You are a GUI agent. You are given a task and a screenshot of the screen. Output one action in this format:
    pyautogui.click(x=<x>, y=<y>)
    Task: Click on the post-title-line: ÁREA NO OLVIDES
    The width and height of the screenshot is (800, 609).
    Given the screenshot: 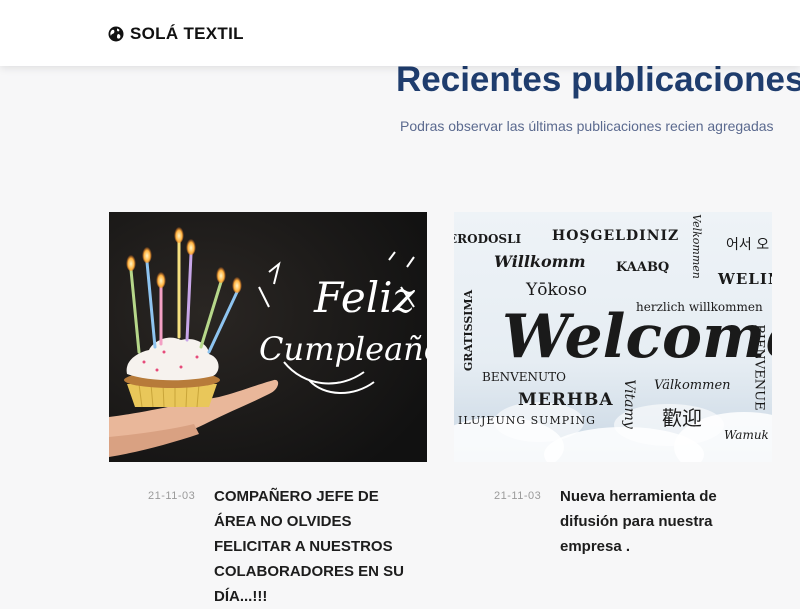 What is the action you would take?
    pyautogui.click(x=283, y=521)
    